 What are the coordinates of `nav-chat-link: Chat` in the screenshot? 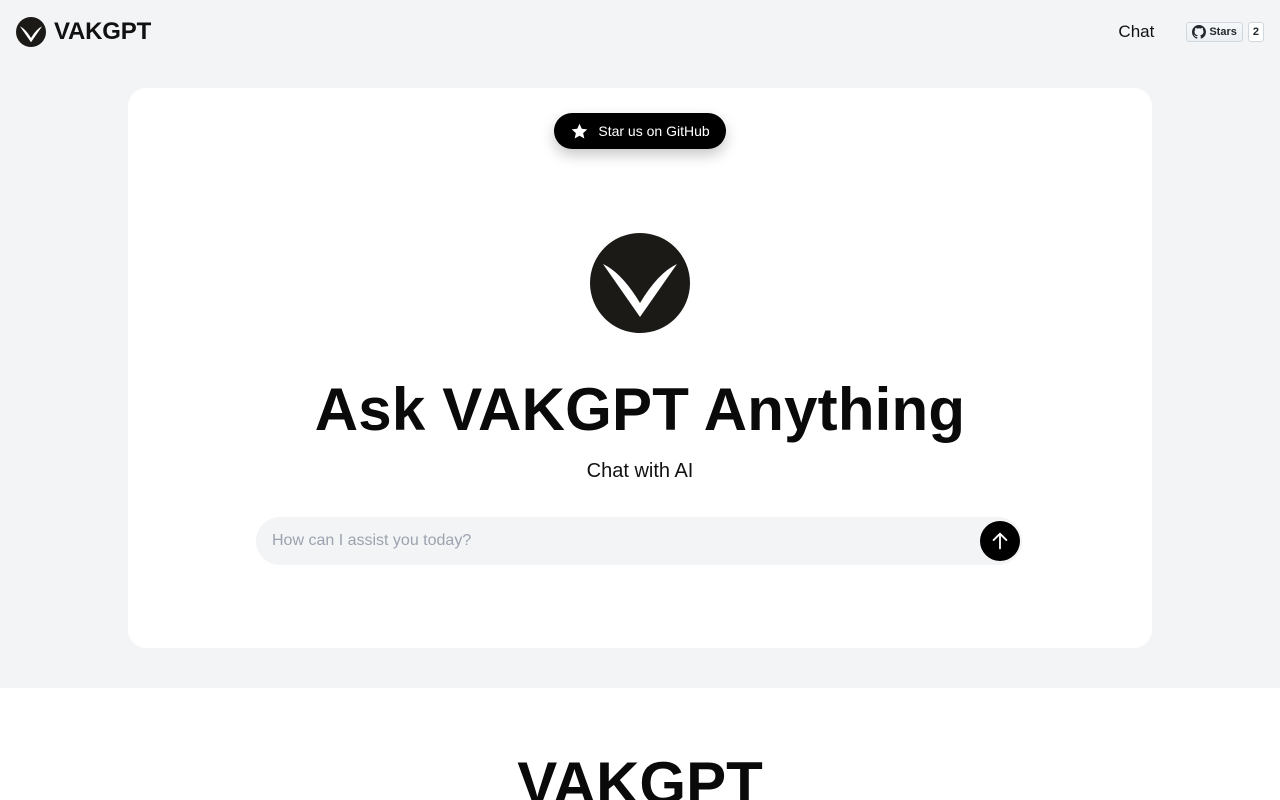 It's located at (1136, 32).